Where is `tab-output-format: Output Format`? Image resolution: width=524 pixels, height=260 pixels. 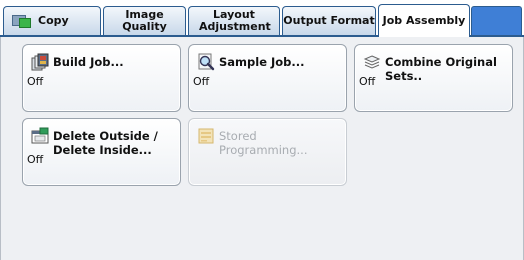 tab-output-format: Output Format is located at coordinates (329, 20).